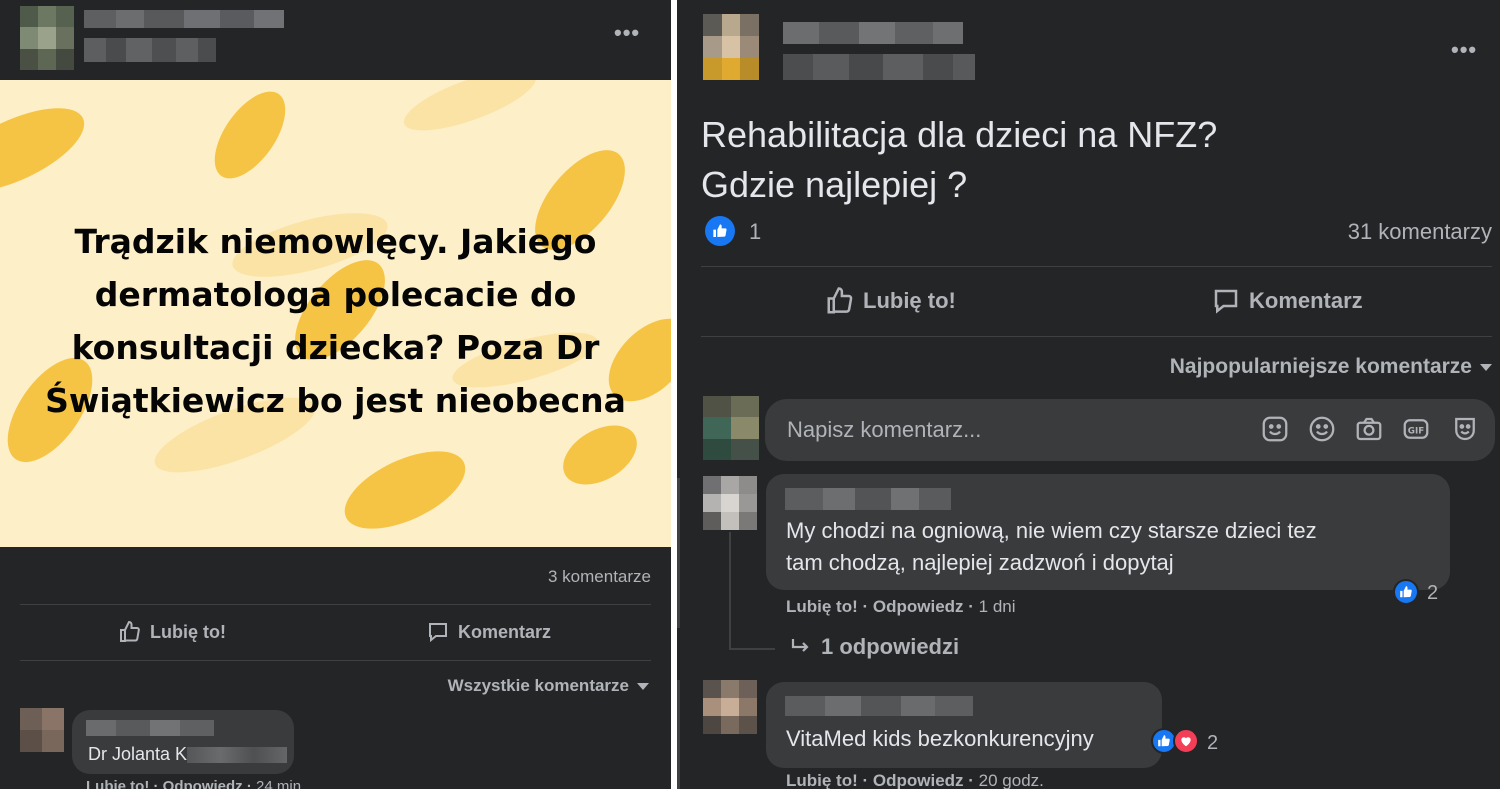  Describe the element at coordinates (997, 606) in the screenshot. I see `comment-time: 1 dni` at that location.